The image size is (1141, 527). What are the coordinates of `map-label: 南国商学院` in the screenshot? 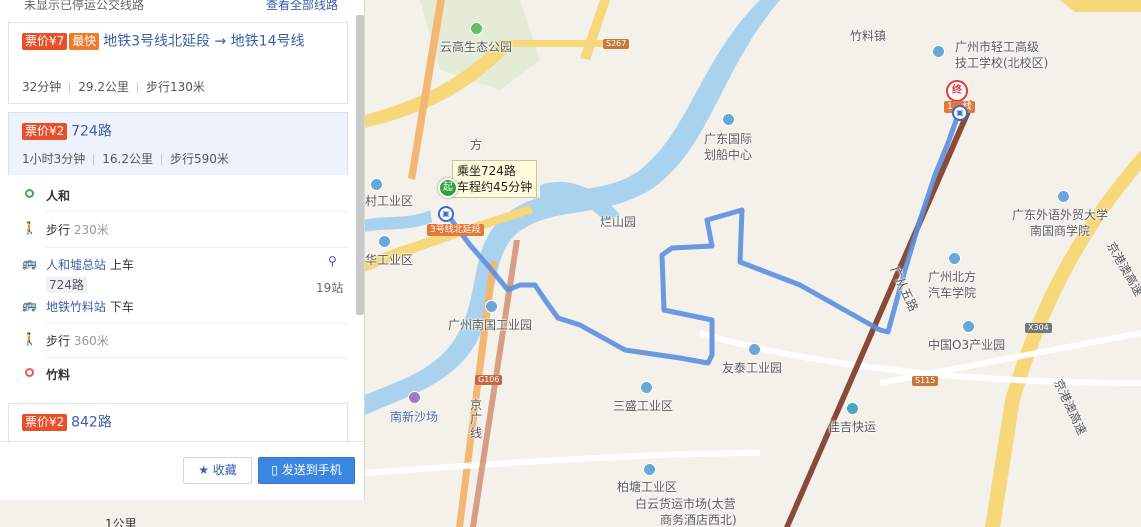 It's located at (1060, 231).